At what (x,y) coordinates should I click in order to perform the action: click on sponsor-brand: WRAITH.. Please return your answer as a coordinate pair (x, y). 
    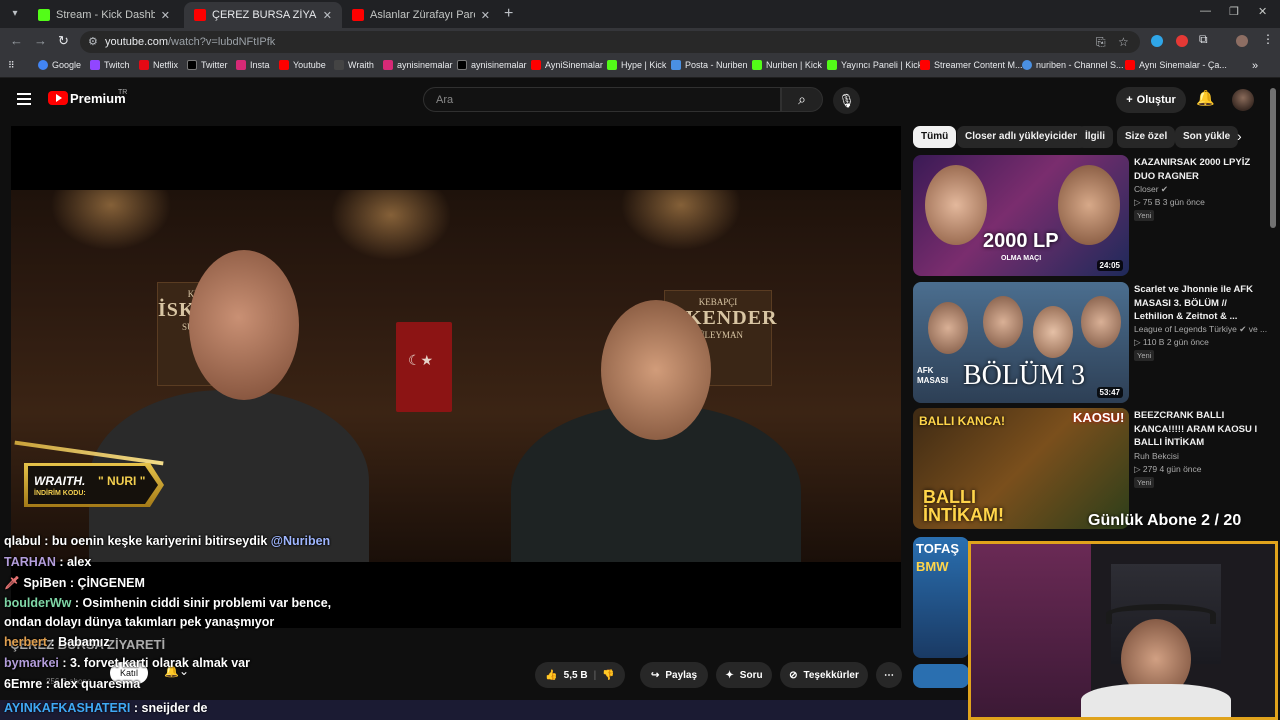
    Looking at the image, I should click on (60, 481).